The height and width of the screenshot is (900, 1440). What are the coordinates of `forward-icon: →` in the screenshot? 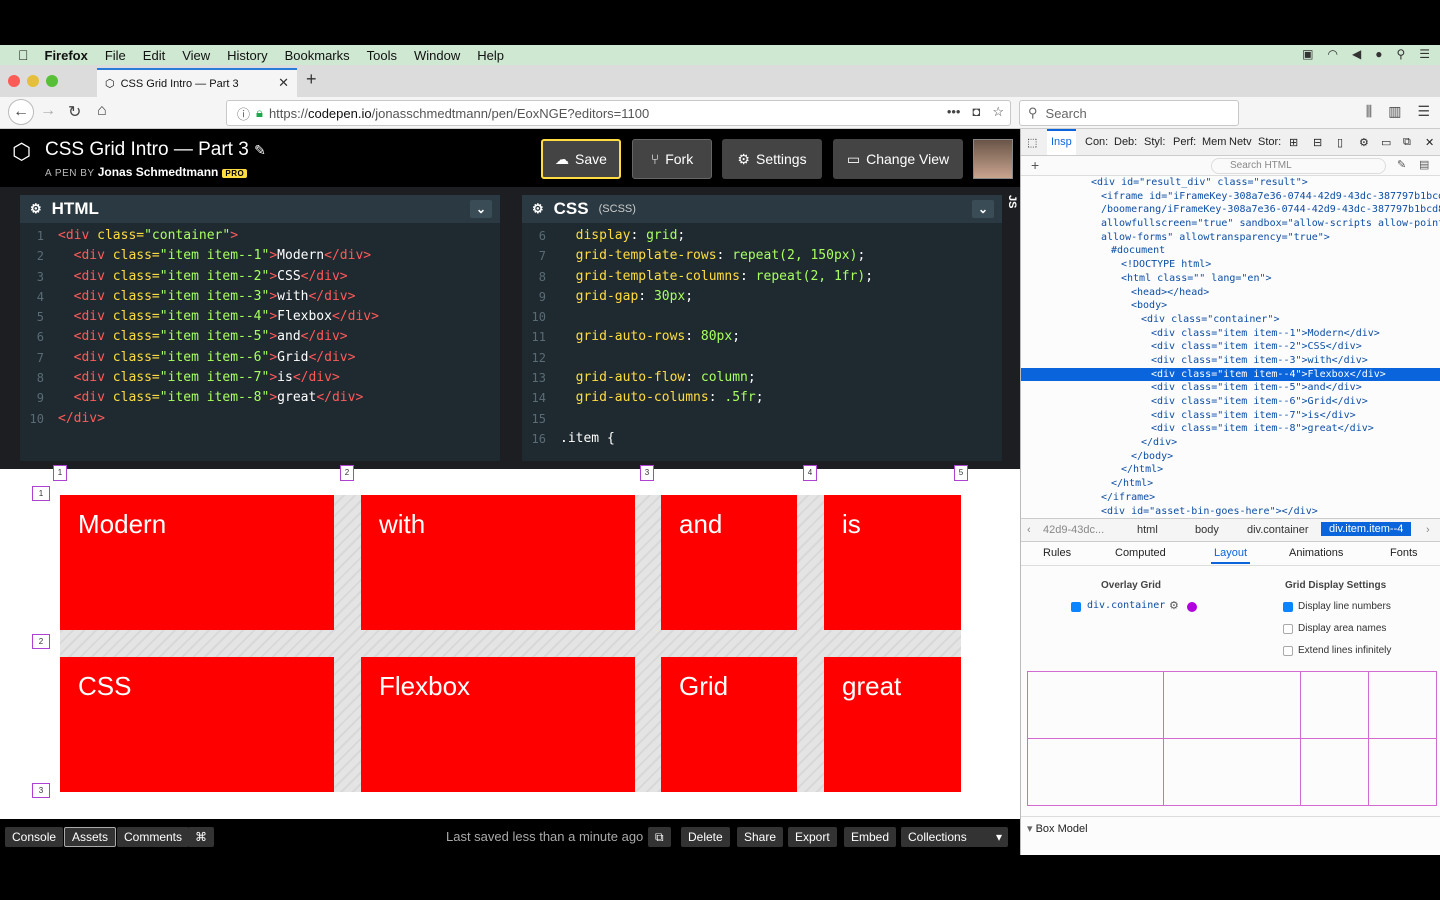 It's located at (48, 111).